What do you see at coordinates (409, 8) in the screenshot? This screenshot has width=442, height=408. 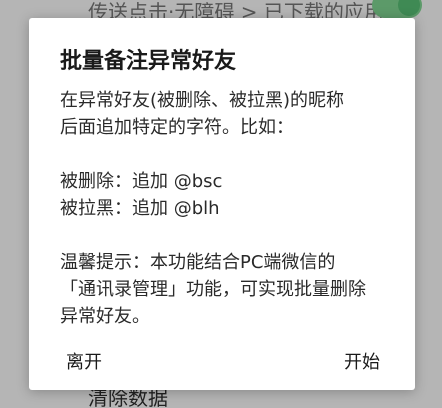 I see `toggle-knob` at bounding box center [409, 8].